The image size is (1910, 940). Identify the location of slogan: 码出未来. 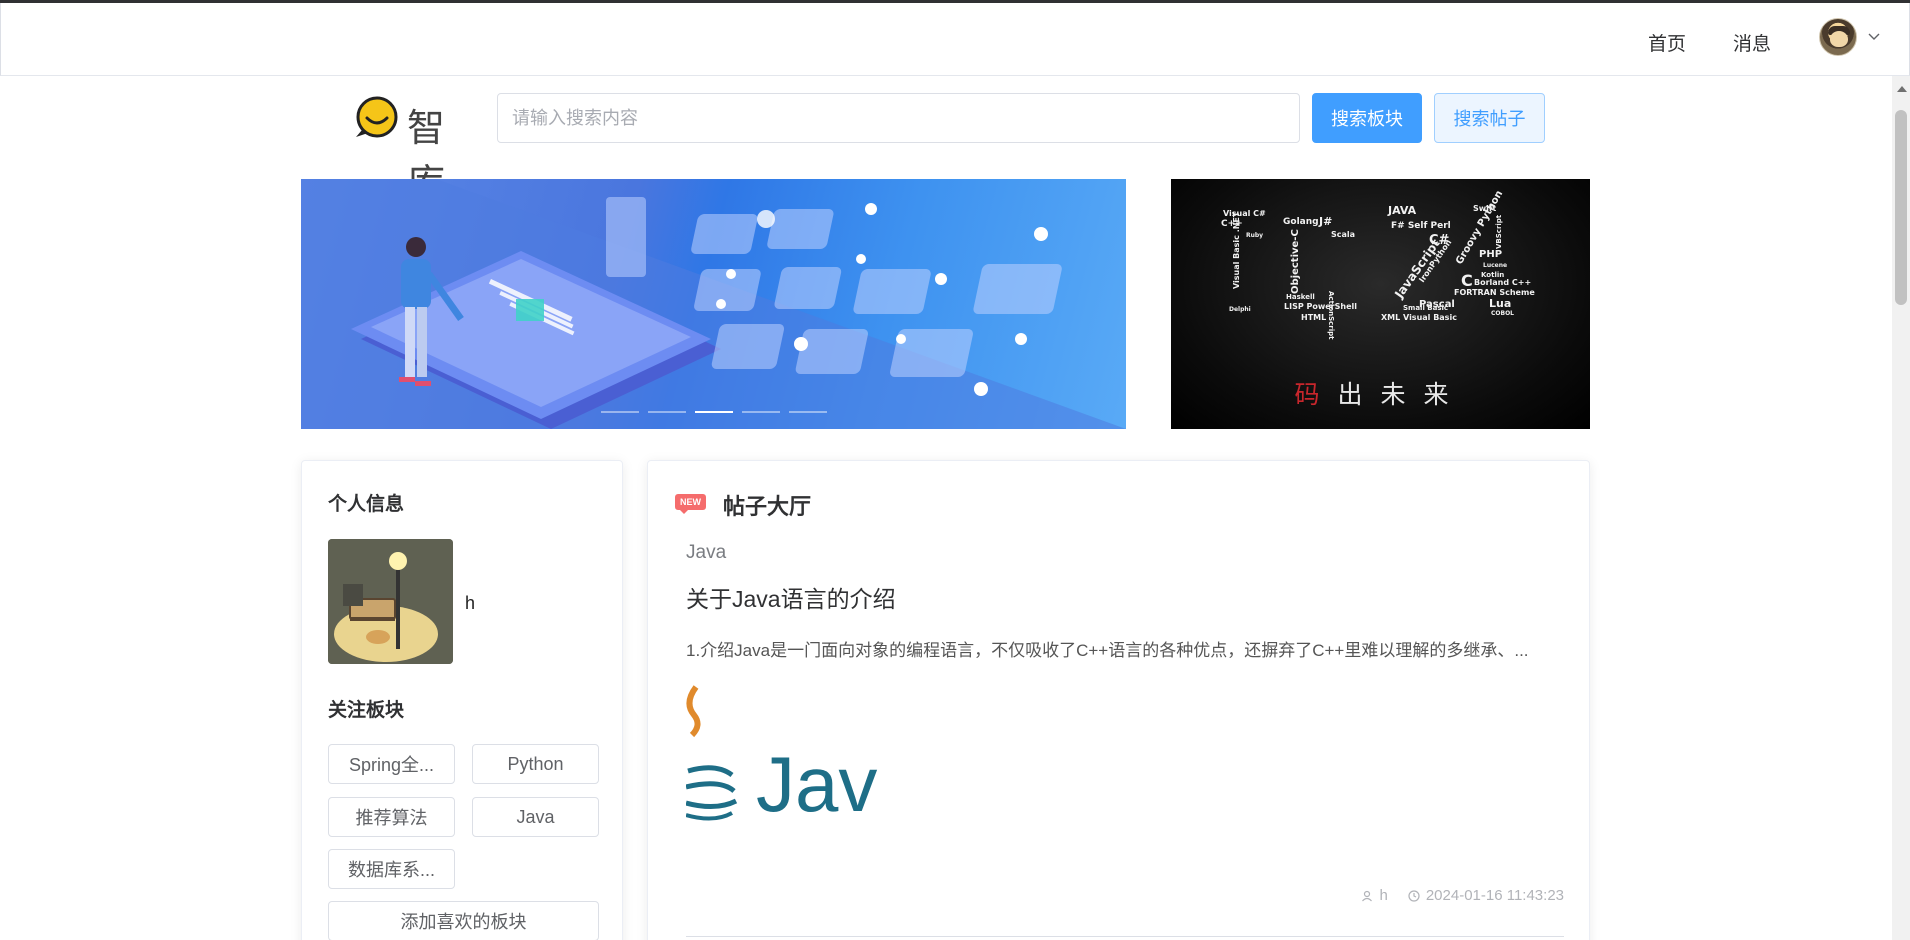
(1380, 393).